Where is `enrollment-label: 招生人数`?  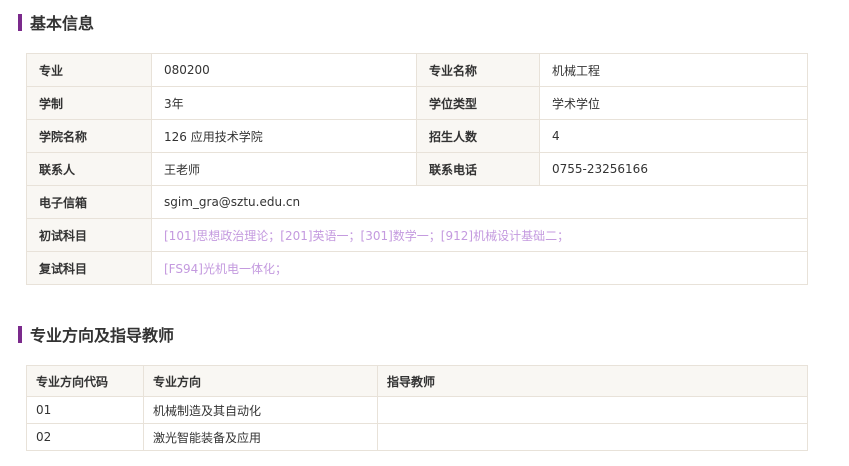
enrollment-label: 招生人数 is located at coordinates (478, 136).